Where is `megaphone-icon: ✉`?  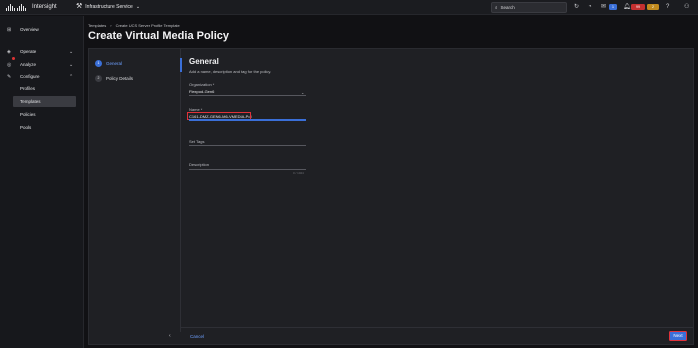
megaphone-icon: ✉ is located at coordinates (603, 7).